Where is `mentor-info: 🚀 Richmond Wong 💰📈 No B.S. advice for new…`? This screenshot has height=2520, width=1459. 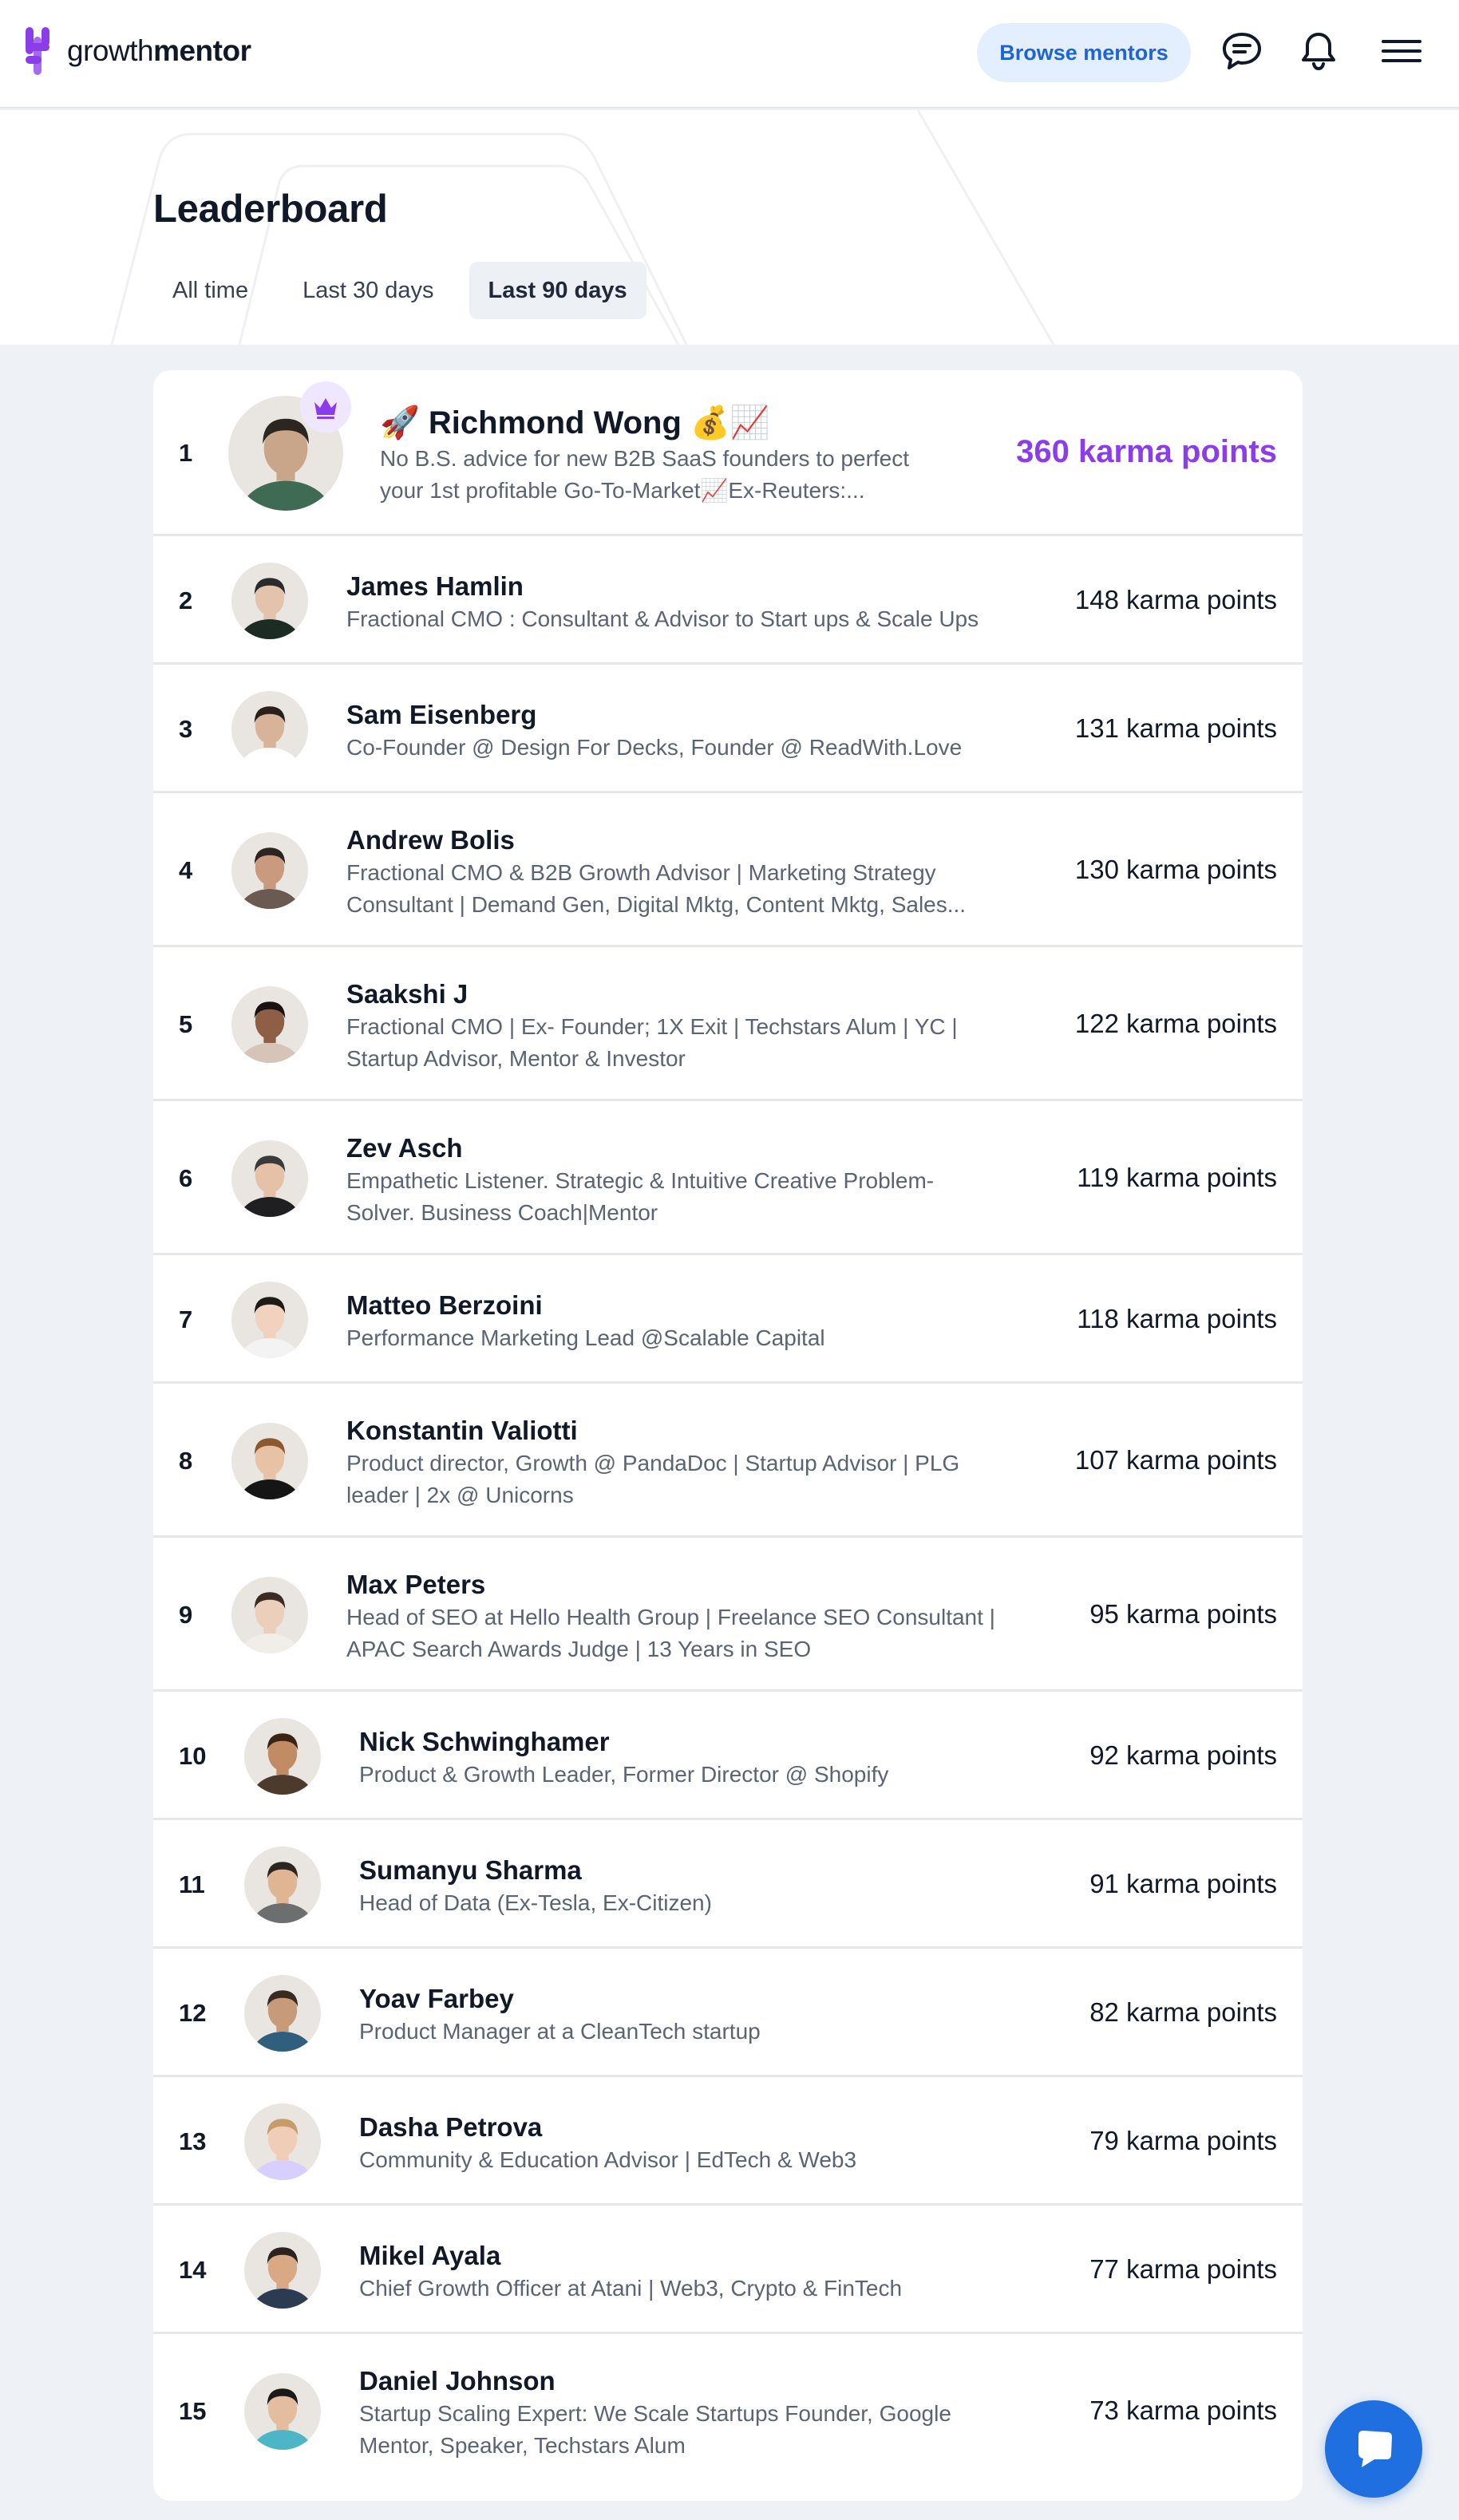
mentor-info: 🚀 Richmond Wong 💰📈 No B.S. advice for new… is located at coordinates (644, 455).